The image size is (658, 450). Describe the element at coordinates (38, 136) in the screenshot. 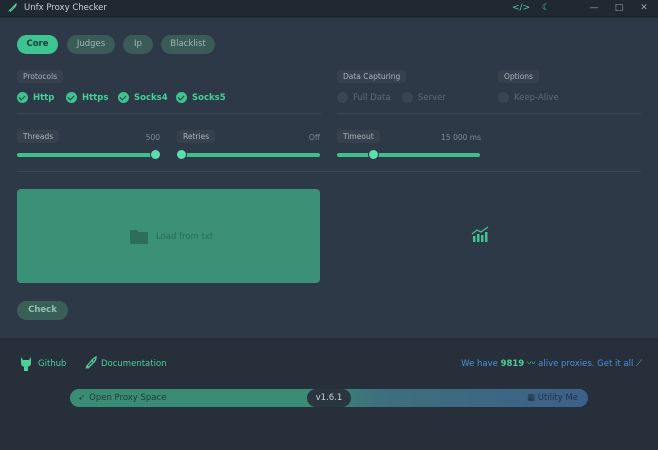

I see `threads-label: Threads` at that location.